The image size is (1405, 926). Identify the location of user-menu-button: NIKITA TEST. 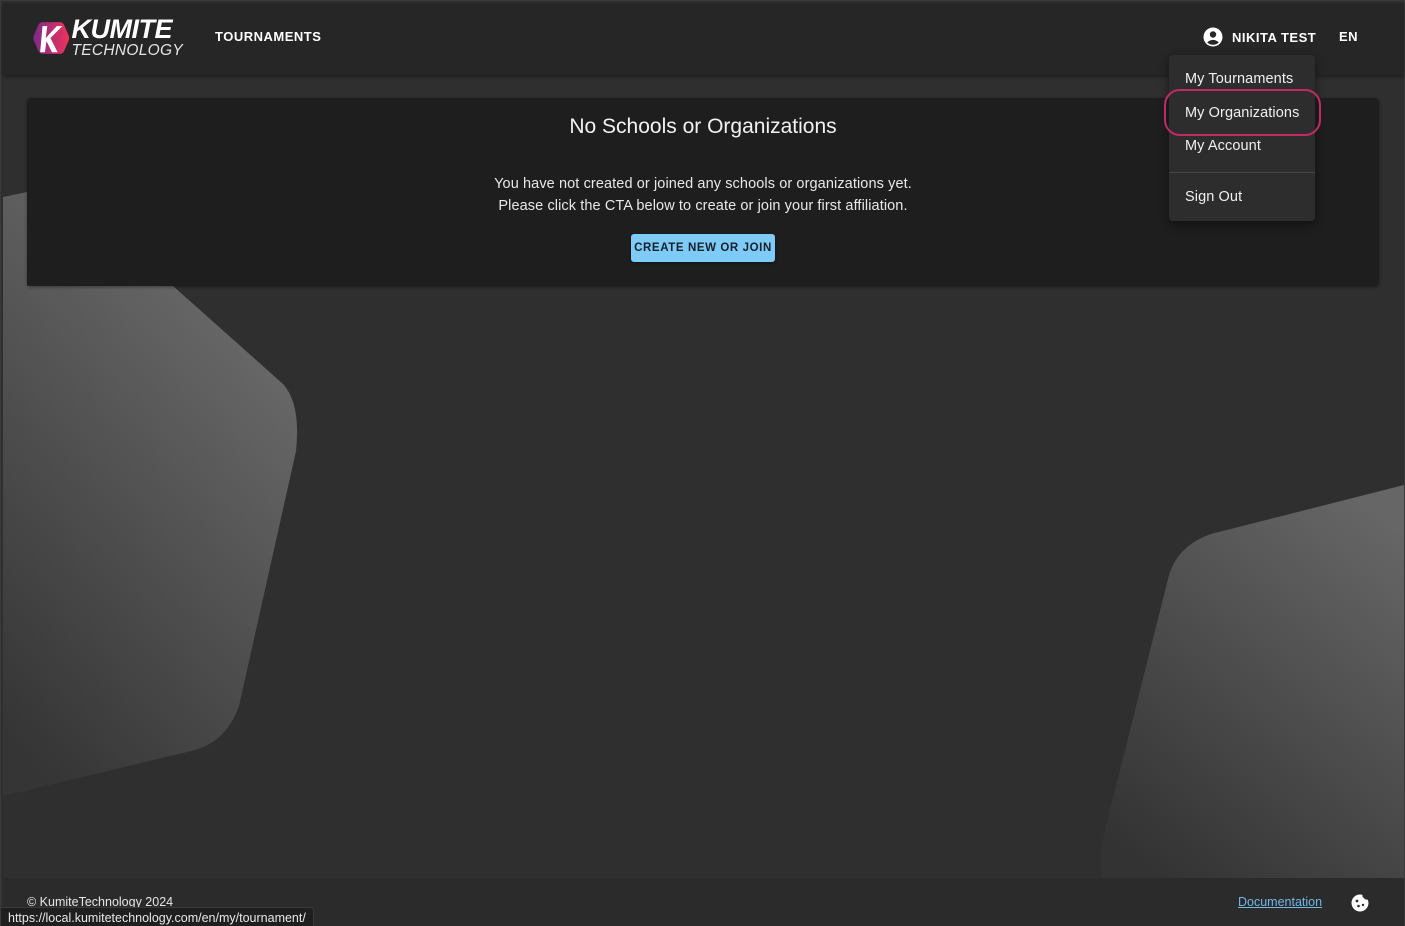
(1259, 37).